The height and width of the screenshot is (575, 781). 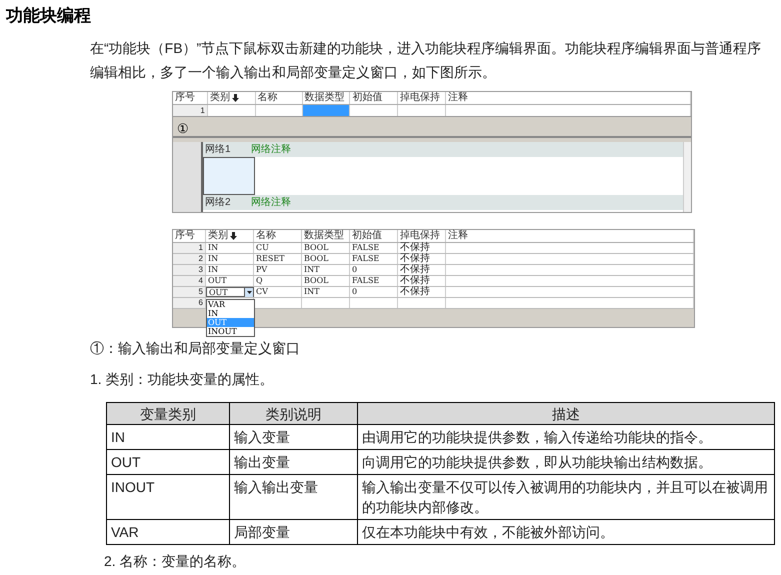 What do you see at coordinates (189, 236) in the screenshot?
I see `column-header: 序号` at bounding box center [189, 236].